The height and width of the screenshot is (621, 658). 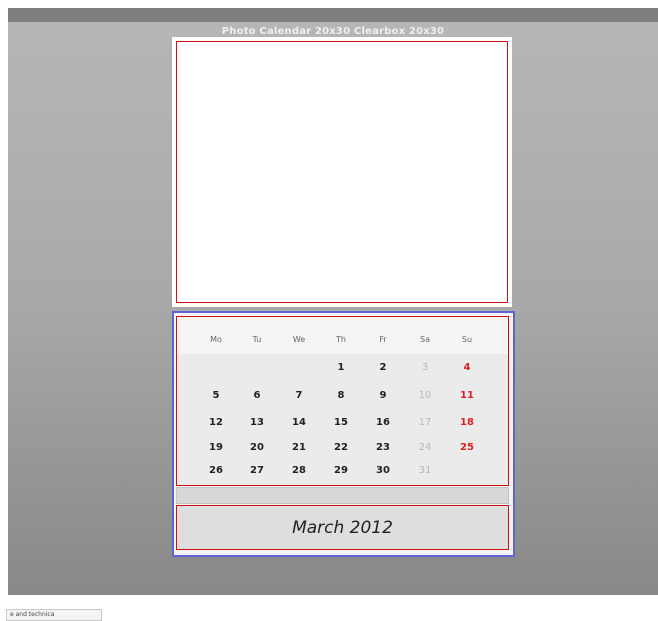 What do you see at coordinates (341, 470) in the screenshot?
I see `calendar-day: 29` at bounding box center [341, 470].